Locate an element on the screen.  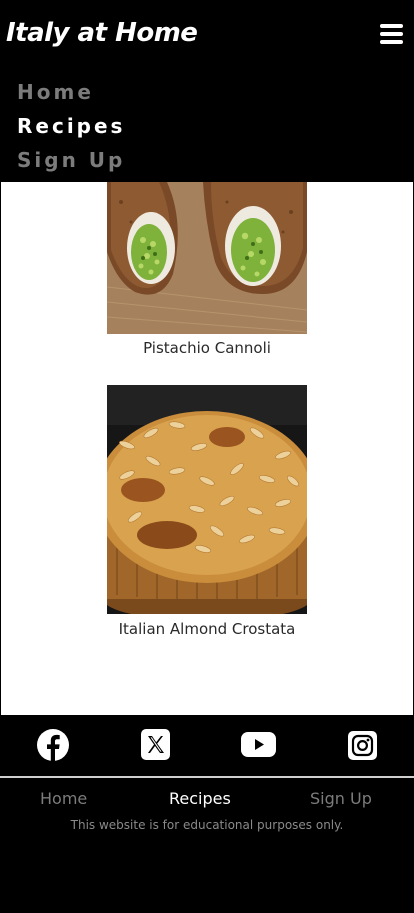
footer-divider is located at coordinates (207, 777).